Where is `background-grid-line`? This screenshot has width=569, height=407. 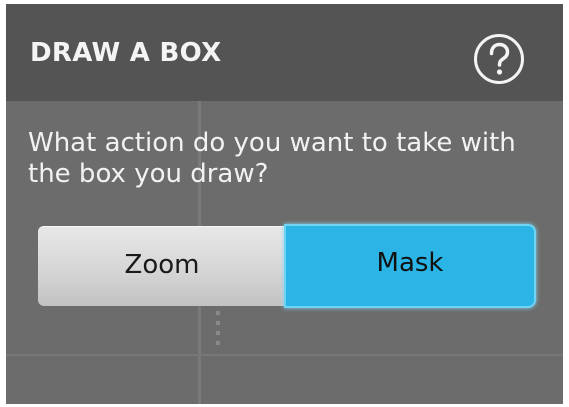 background-grid-line is located at coordinates (284, 355).